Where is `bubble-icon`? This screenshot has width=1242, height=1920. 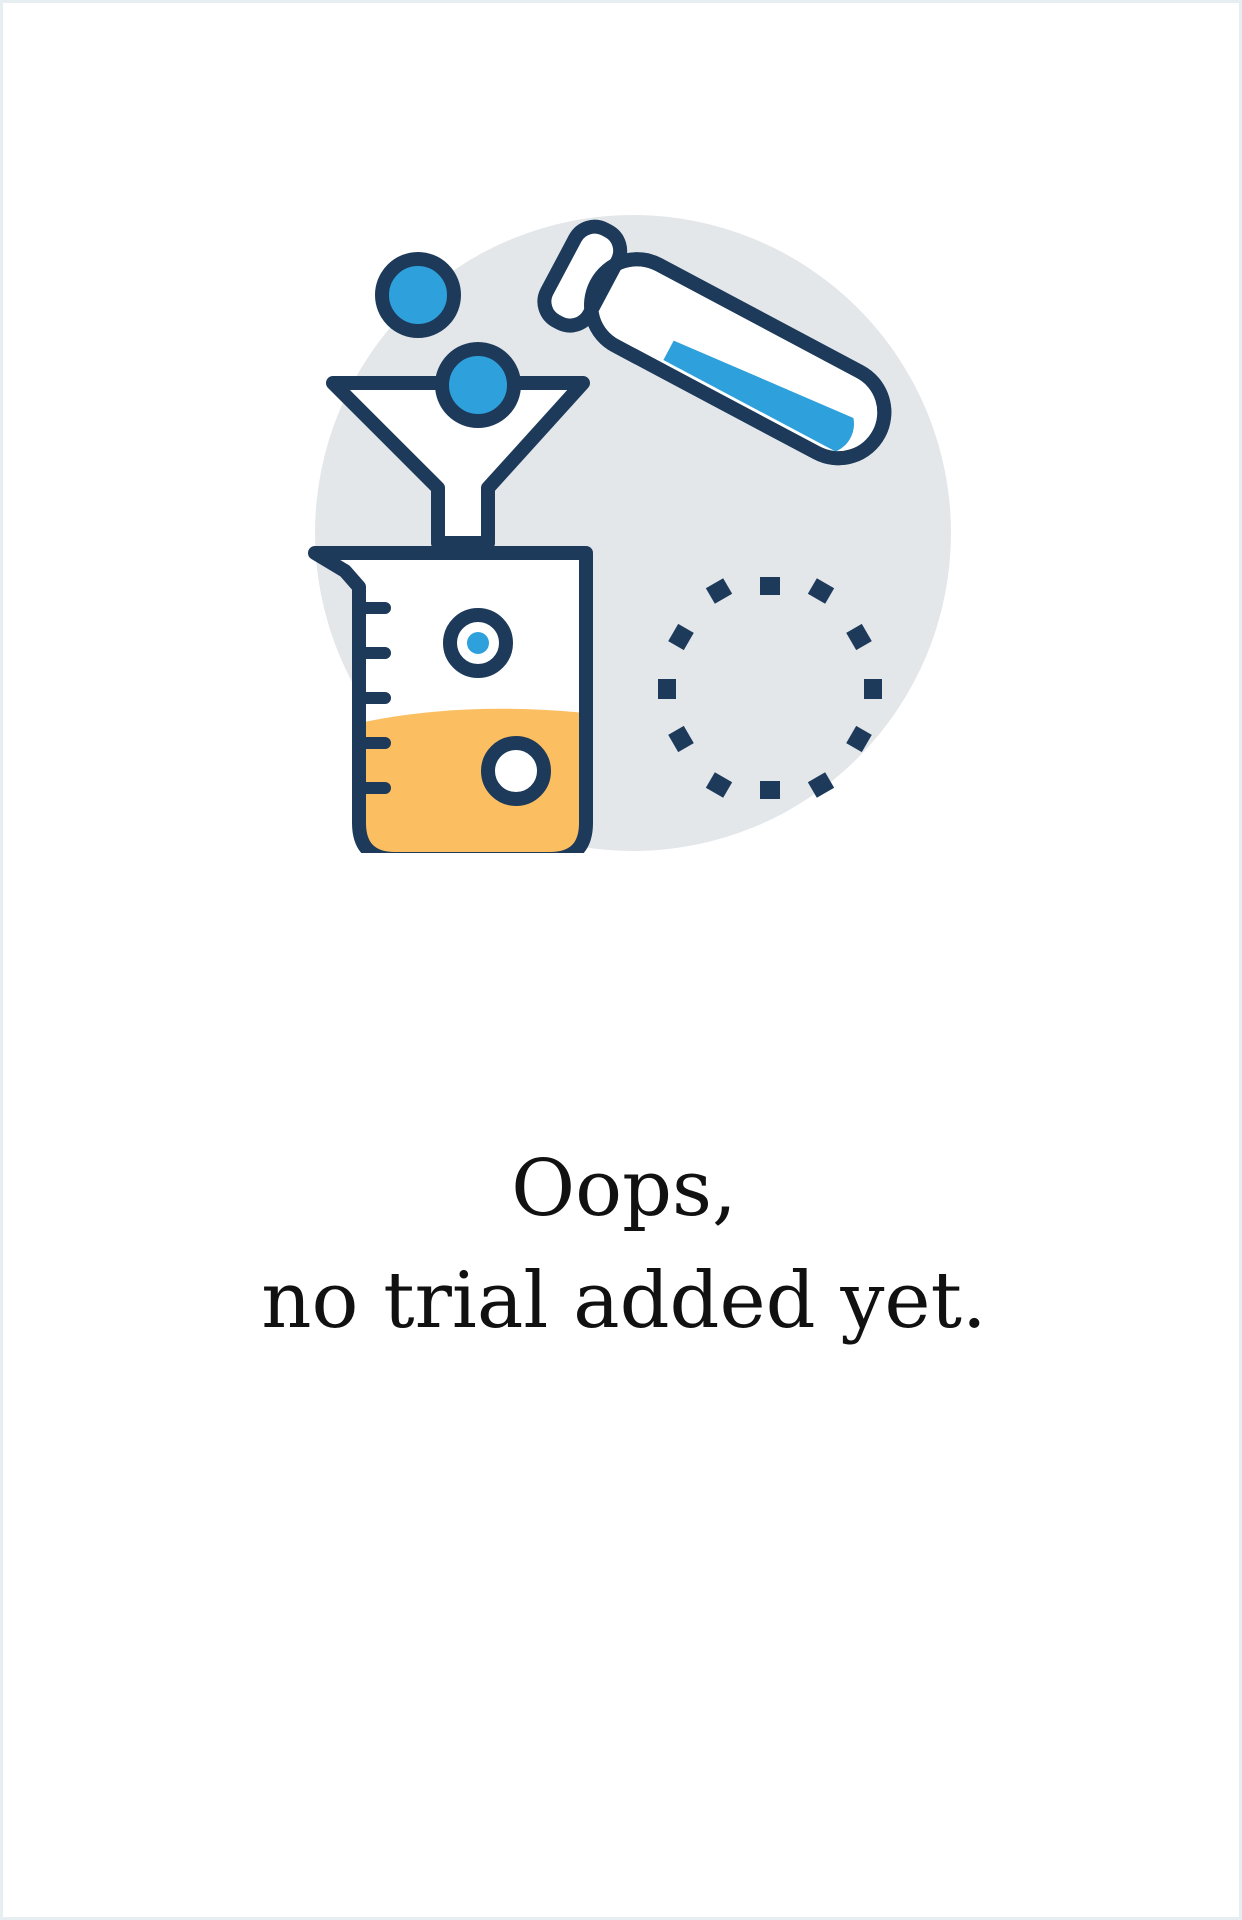
bubble-icon is located at coordinates (516, 771).